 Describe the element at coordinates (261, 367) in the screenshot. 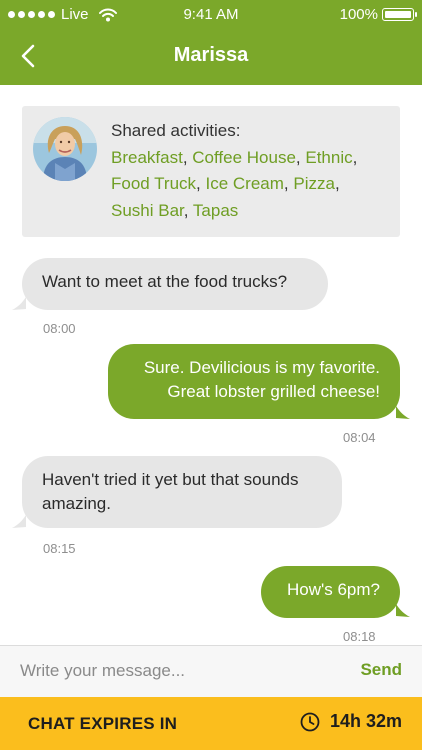

I see `message-text: Sure. Devilicious is my favorite.` at that location.